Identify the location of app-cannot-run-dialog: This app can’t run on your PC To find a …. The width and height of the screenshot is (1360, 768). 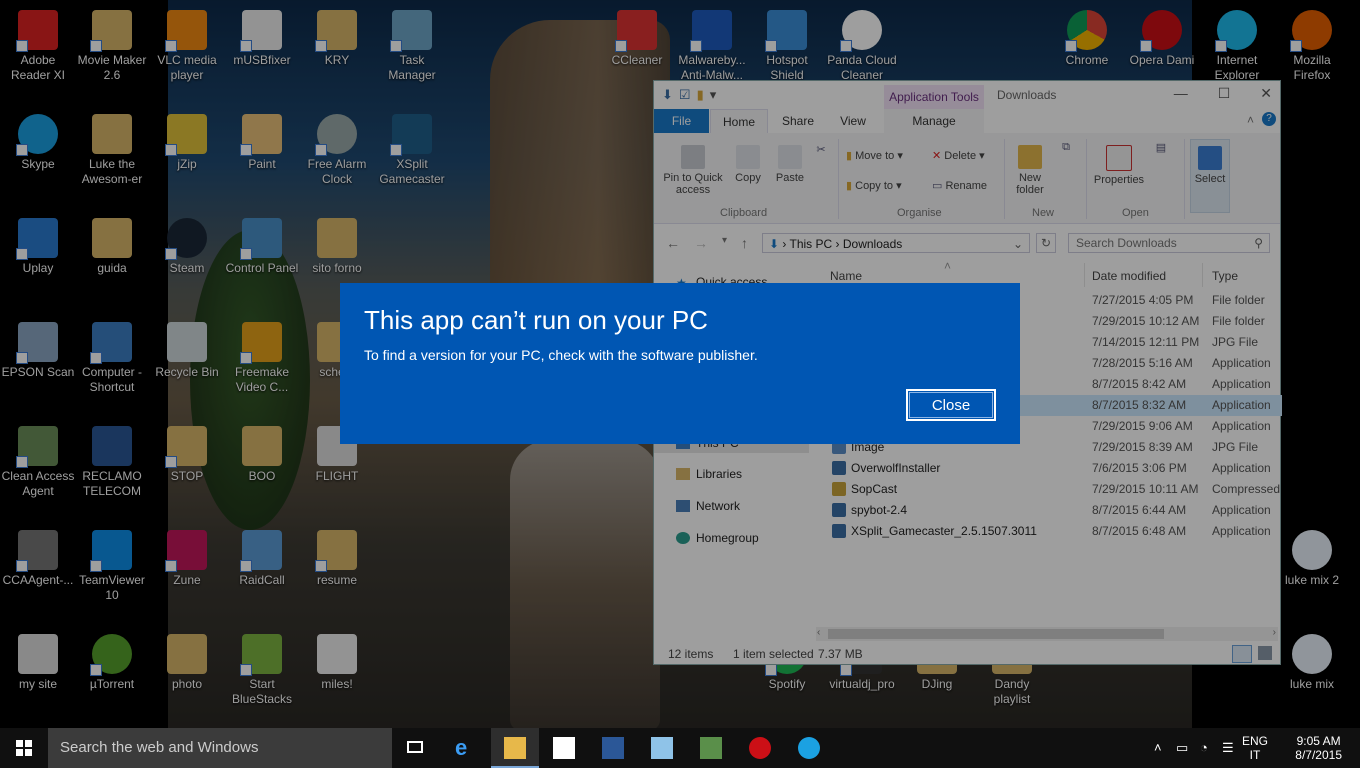
(680, 363).